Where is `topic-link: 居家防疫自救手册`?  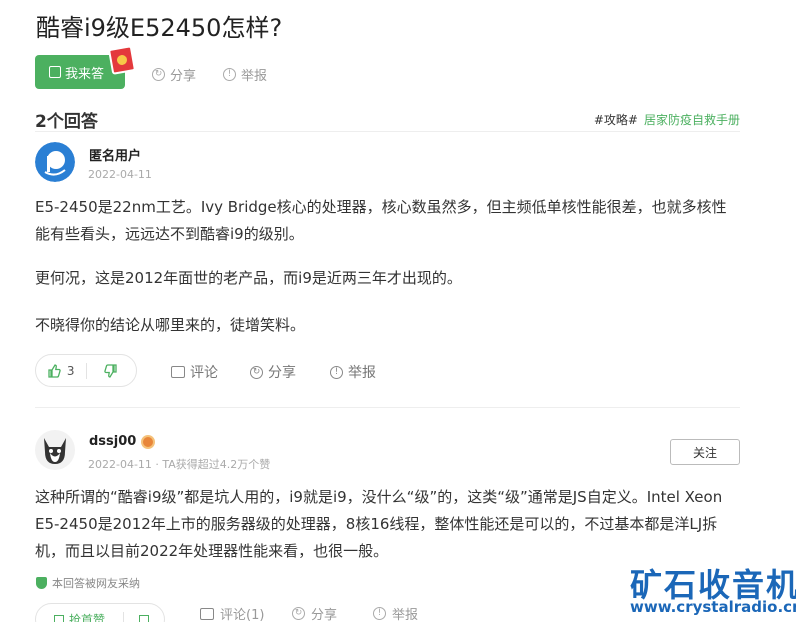
topic-link: 居家防疫自救手册 is located at coordinates (692, 119).